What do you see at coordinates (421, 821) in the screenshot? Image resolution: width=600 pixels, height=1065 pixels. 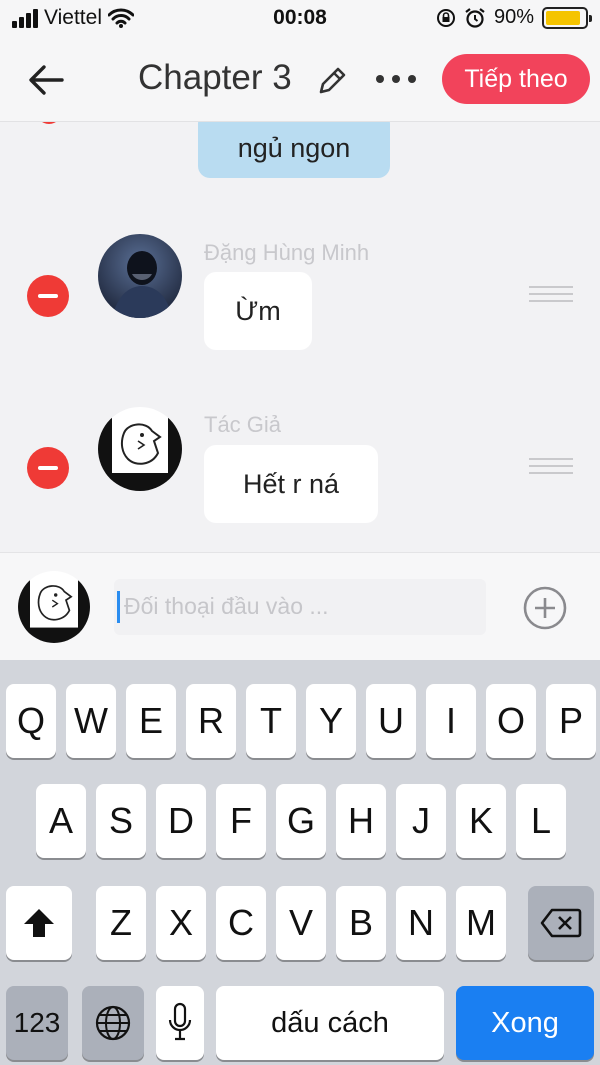 I see `key-j: J` at bounding box center [421, 821].